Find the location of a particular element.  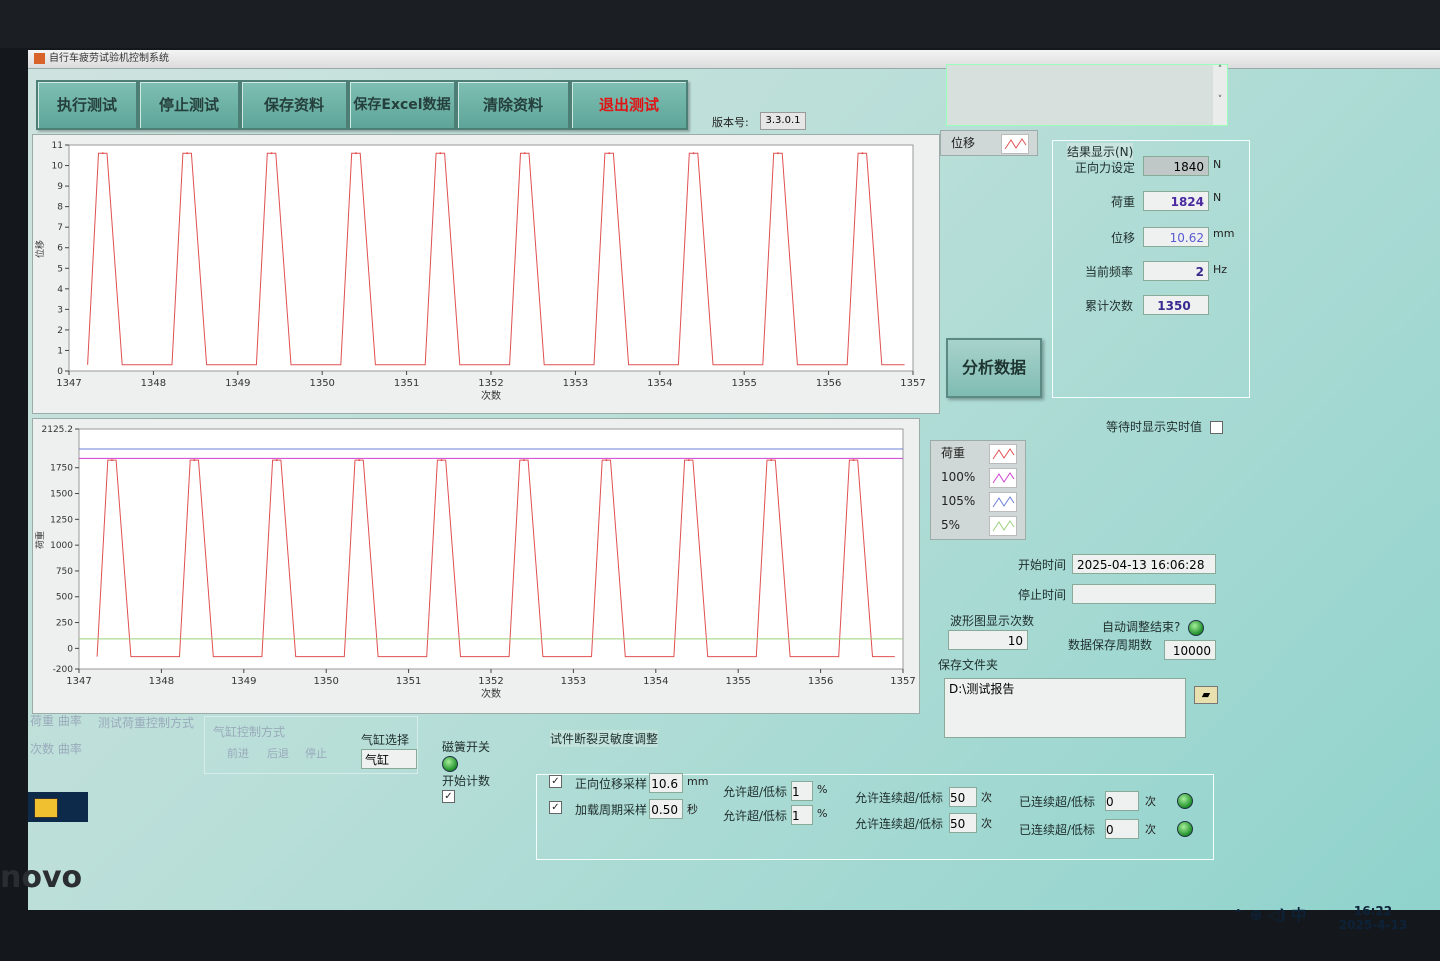

waveform-count-label: 波形图显示次数 is located at coordinates (992, 621).